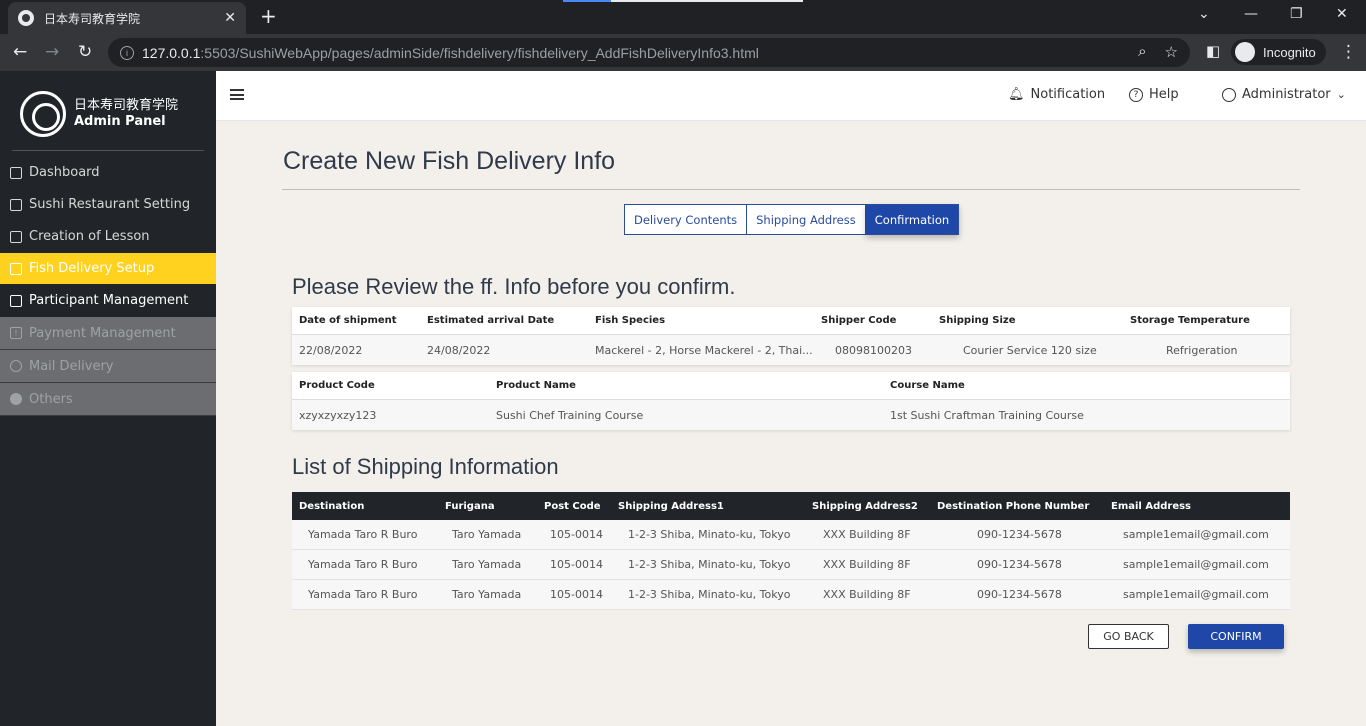 This screenshot has height=726, width=1366. I want to click on column-header: Date of shipment, so click(348, 320).